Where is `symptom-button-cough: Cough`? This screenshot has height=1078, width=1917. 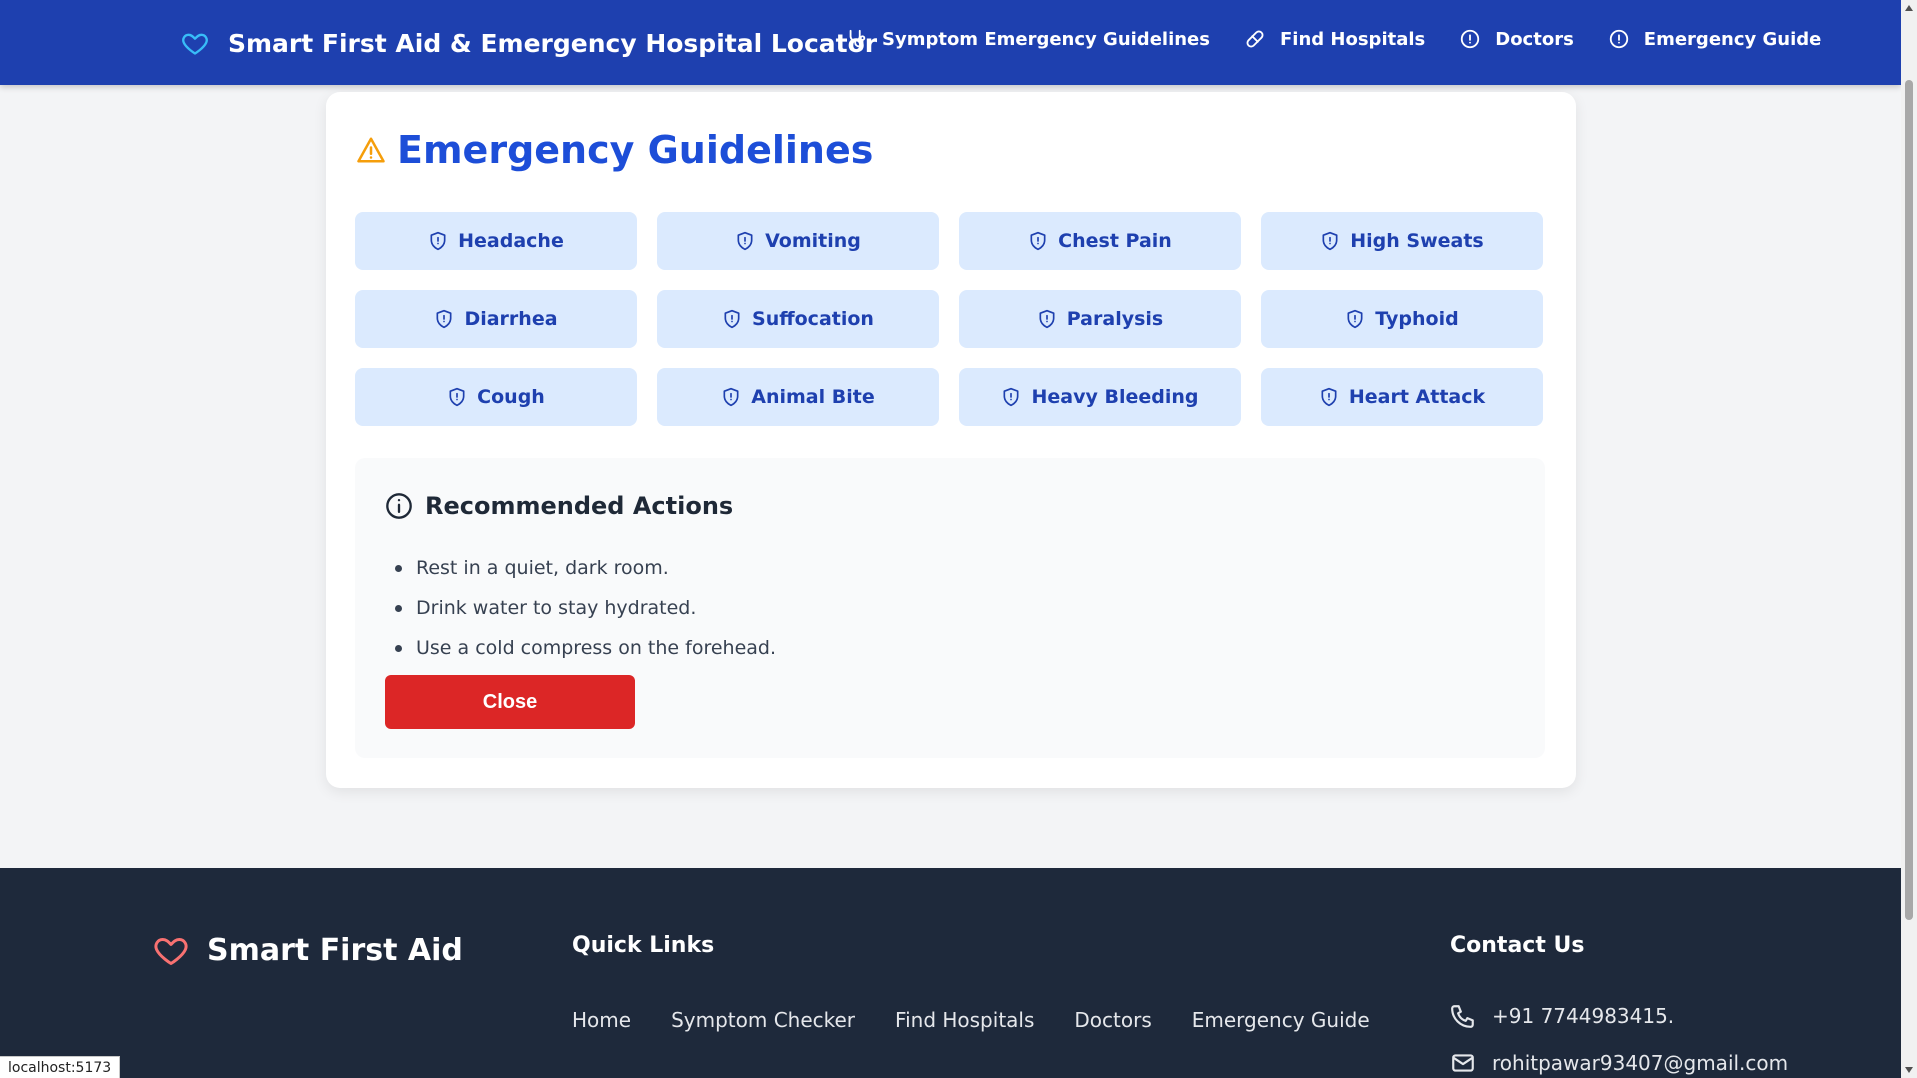 symptom-button-cough: Cough is located at coordinates (496, 397).